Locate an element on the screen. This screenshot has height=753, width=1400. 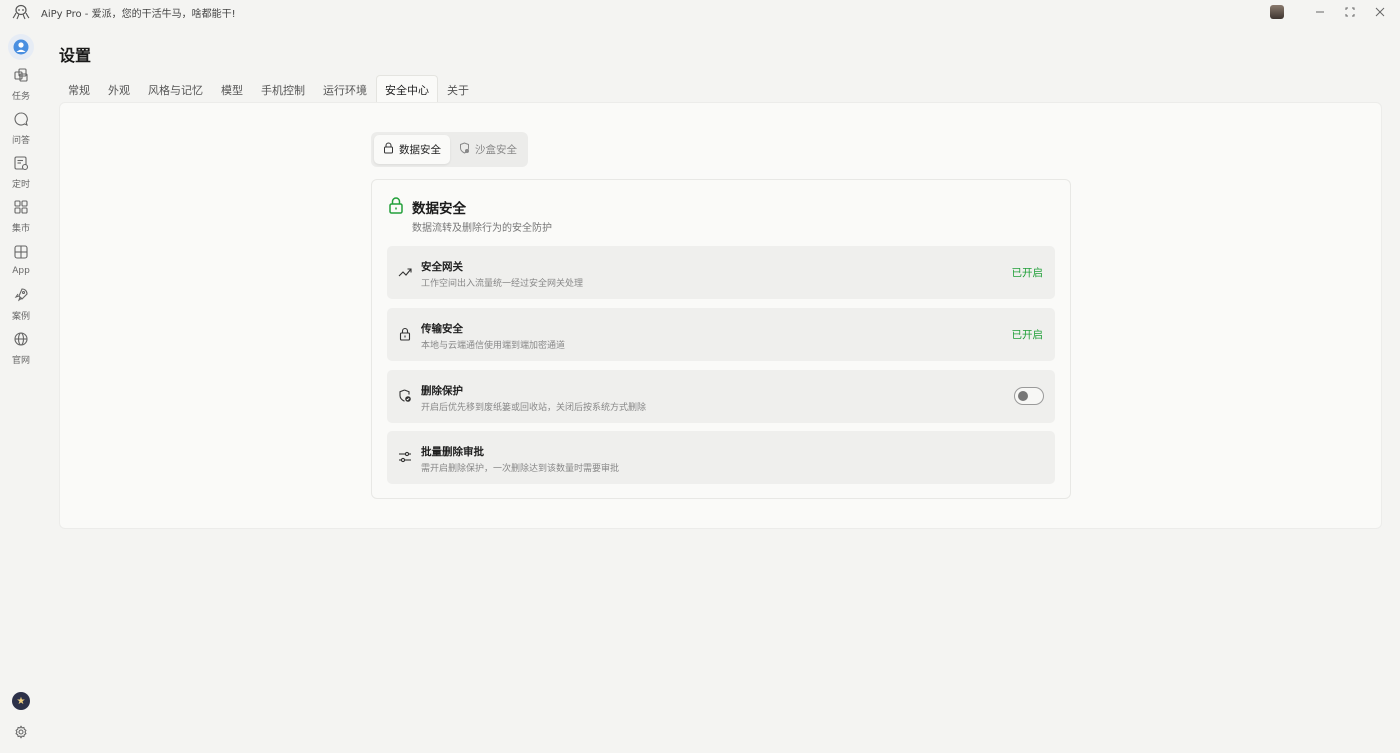
gear-icon is located at coordinates (21, 733).